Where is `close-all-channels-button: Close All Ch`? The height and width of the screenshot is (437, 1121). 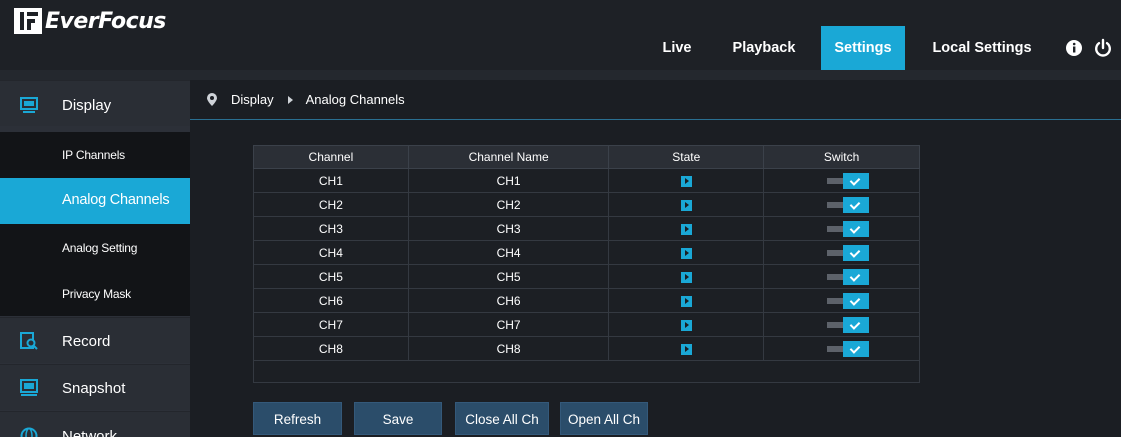
close-all-channels-button: Close All Ch is located at coordinates (502, 418).